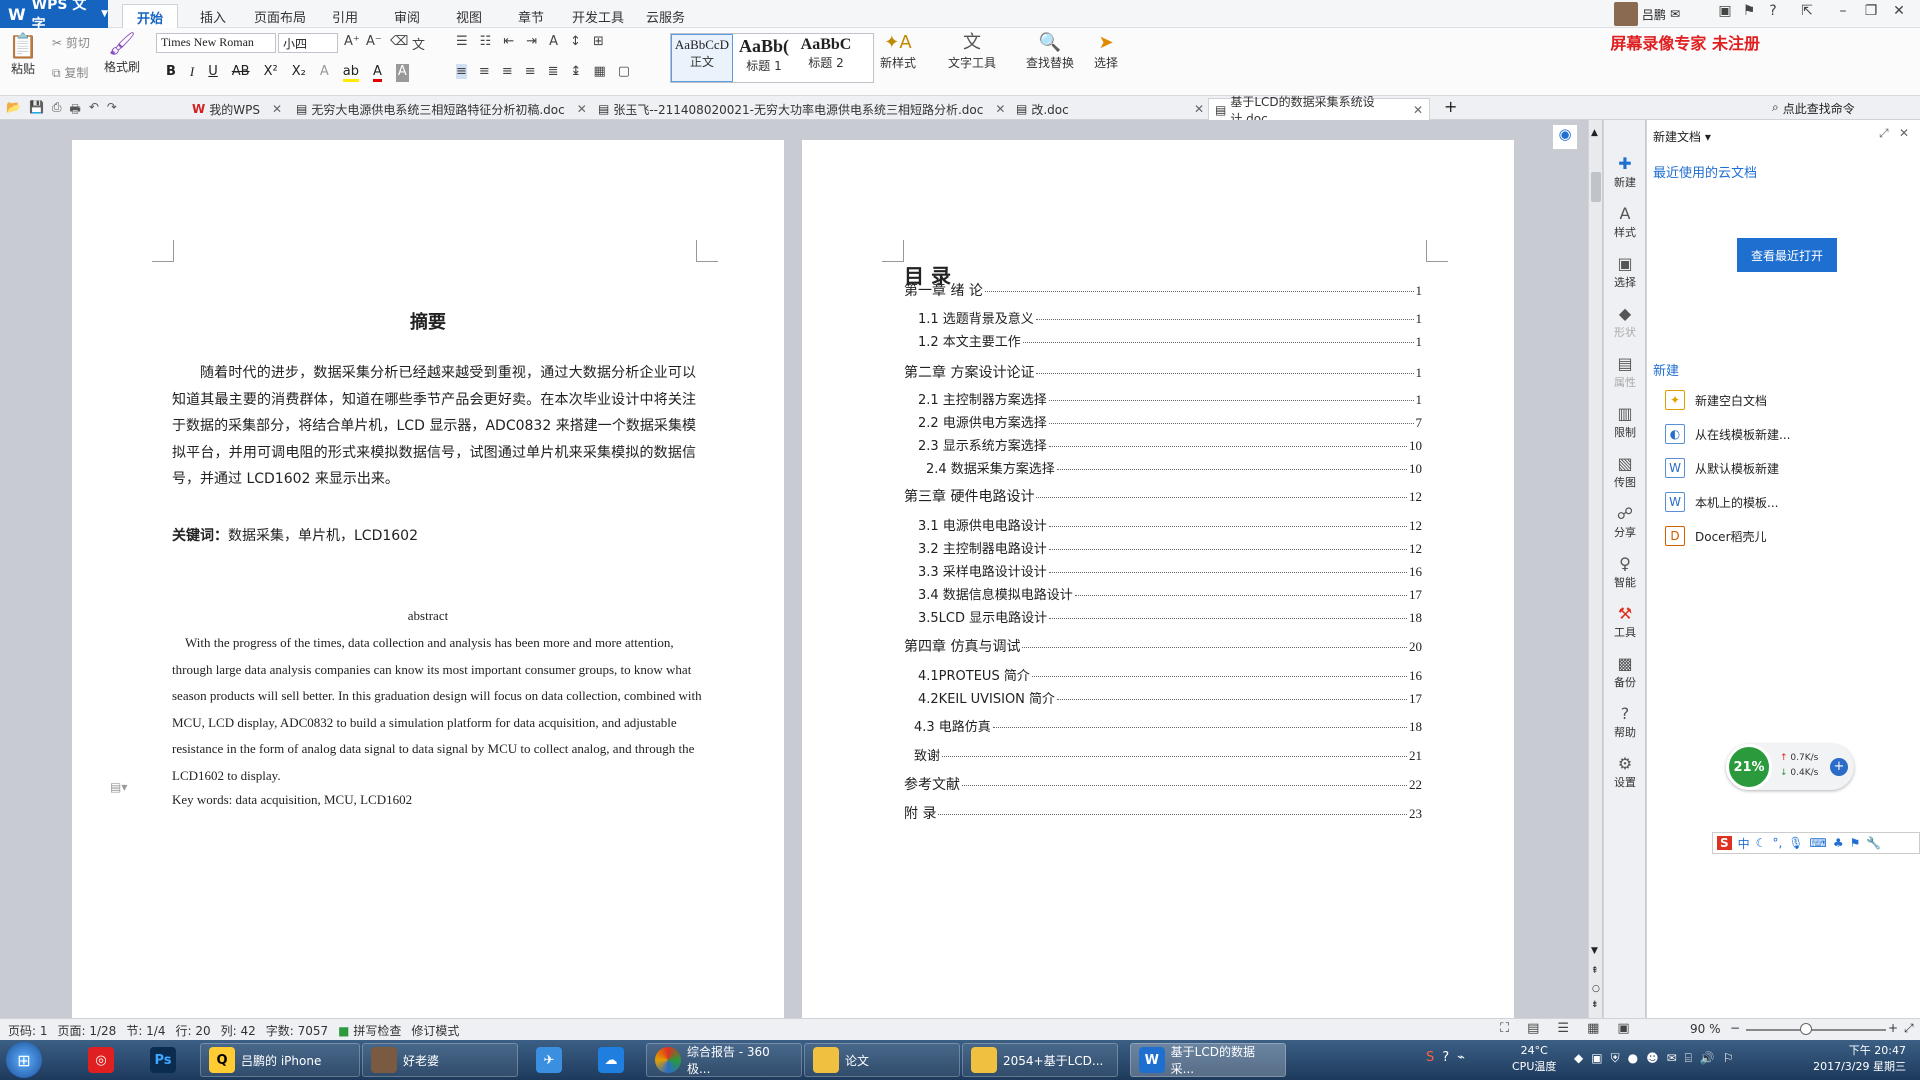 The height and width of the screenshot is (1080, 1920). What do you see at coordinates (1705, 1029) in the screenshot?
I see `zoom-level: 90 %` at bounding box center [1705, 1029].